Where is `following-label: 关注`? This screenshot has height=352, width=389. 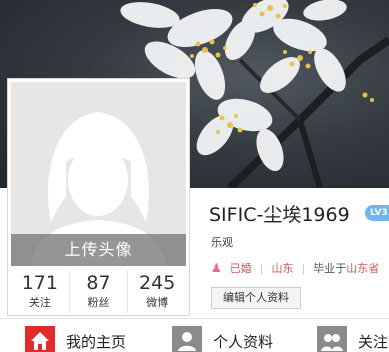
following-label: 关注 is located at coordinates (39, 302).